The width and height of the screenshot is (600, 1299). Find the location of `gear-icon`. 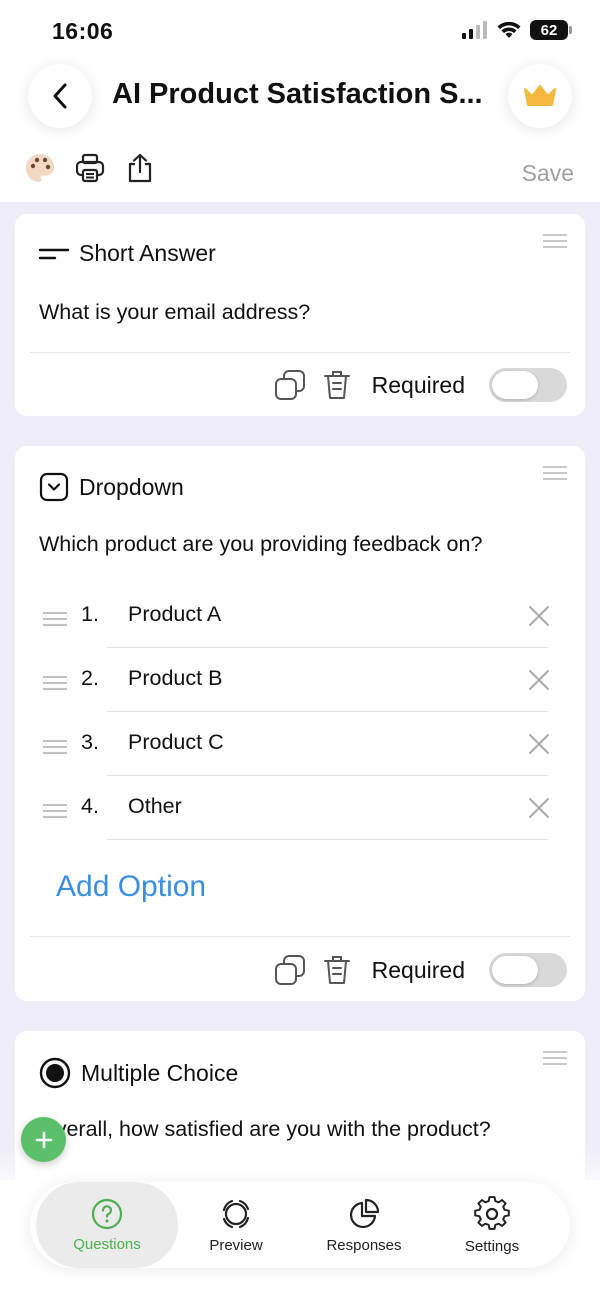

gear-icon is located at coordinates (492, 1212).